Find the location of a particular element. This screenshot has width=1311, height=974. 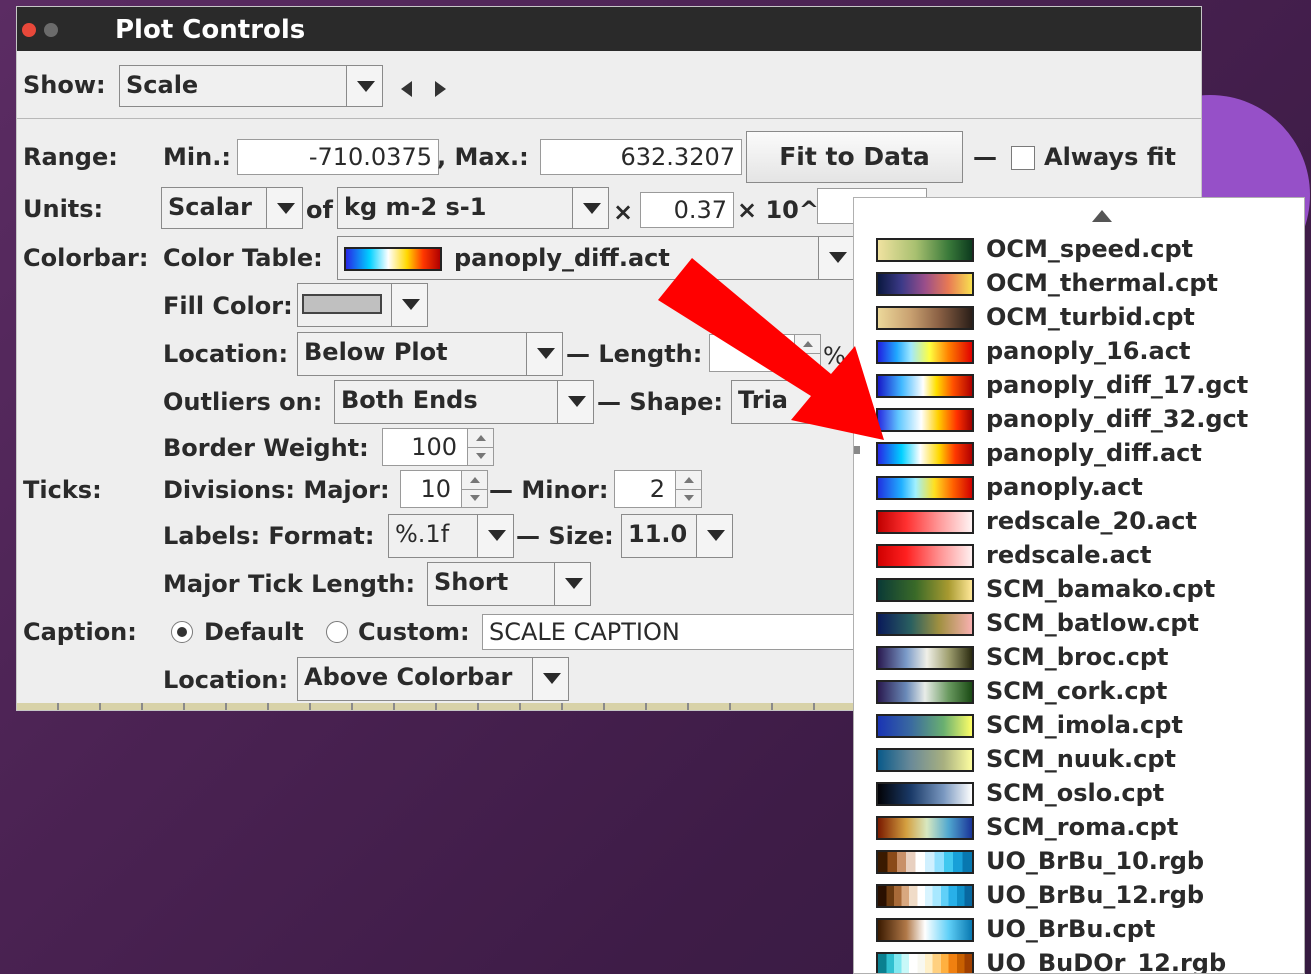

fit-to-data-button: Fit to Data is located at coordinates (854, 157).